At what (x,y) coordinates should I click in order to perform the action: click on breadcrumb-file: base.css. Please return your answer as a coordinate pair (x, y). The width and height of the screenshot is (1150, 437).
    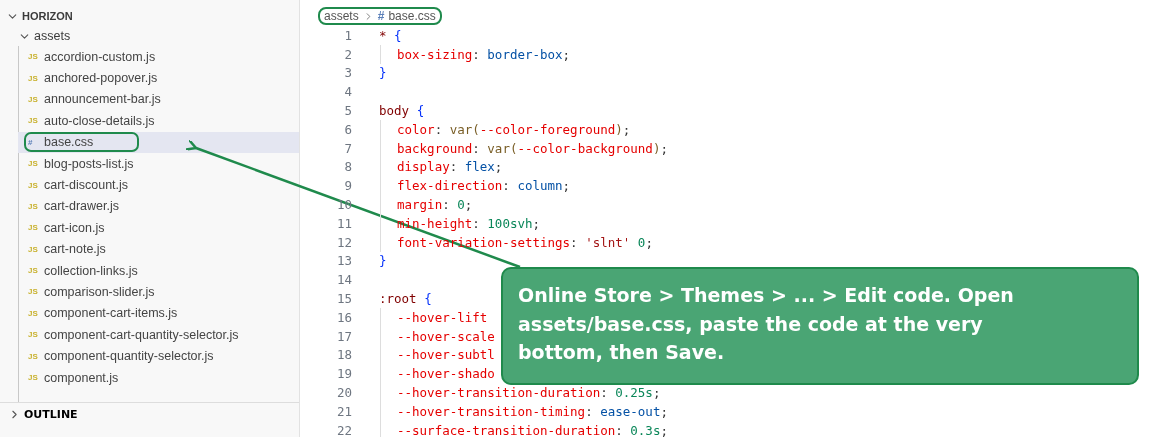
    Looking at the image, I should click on (412, 16).